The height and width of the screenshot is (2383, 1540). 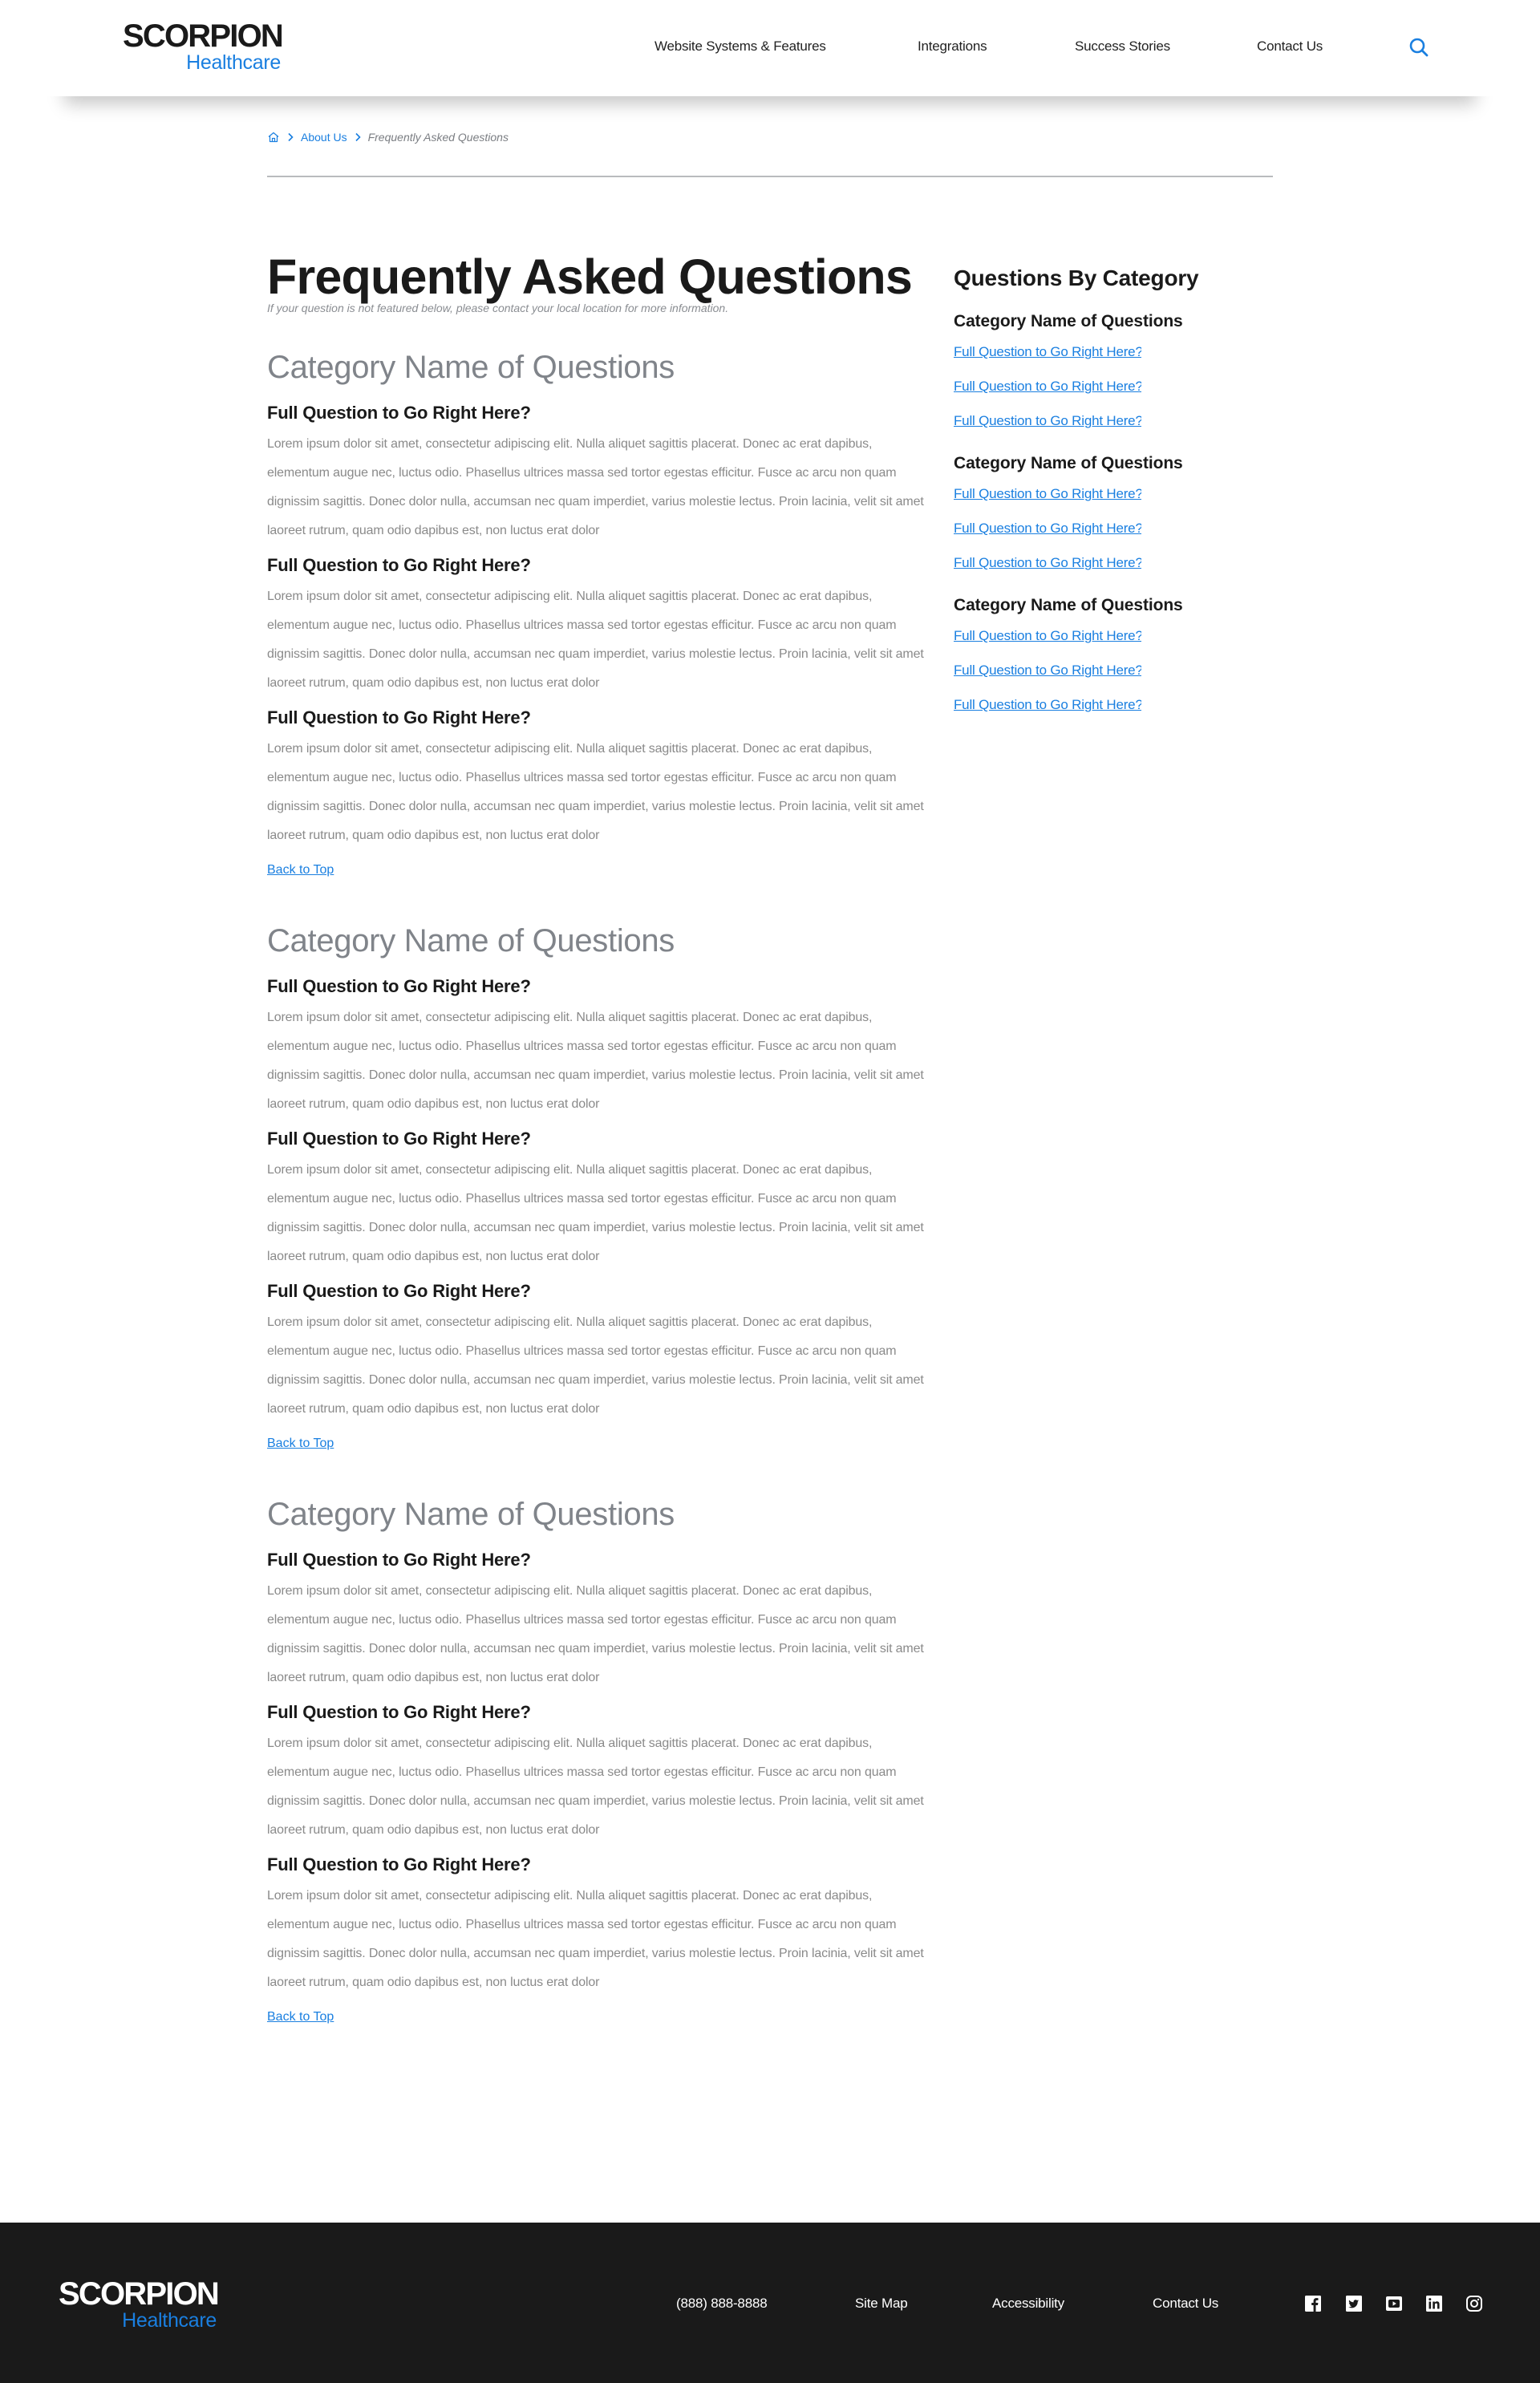 What do you see at coordinates (324, 137) in the screenshot?
I see `breadcrumb-about-us: About Us` at bounding box center [324, 137].